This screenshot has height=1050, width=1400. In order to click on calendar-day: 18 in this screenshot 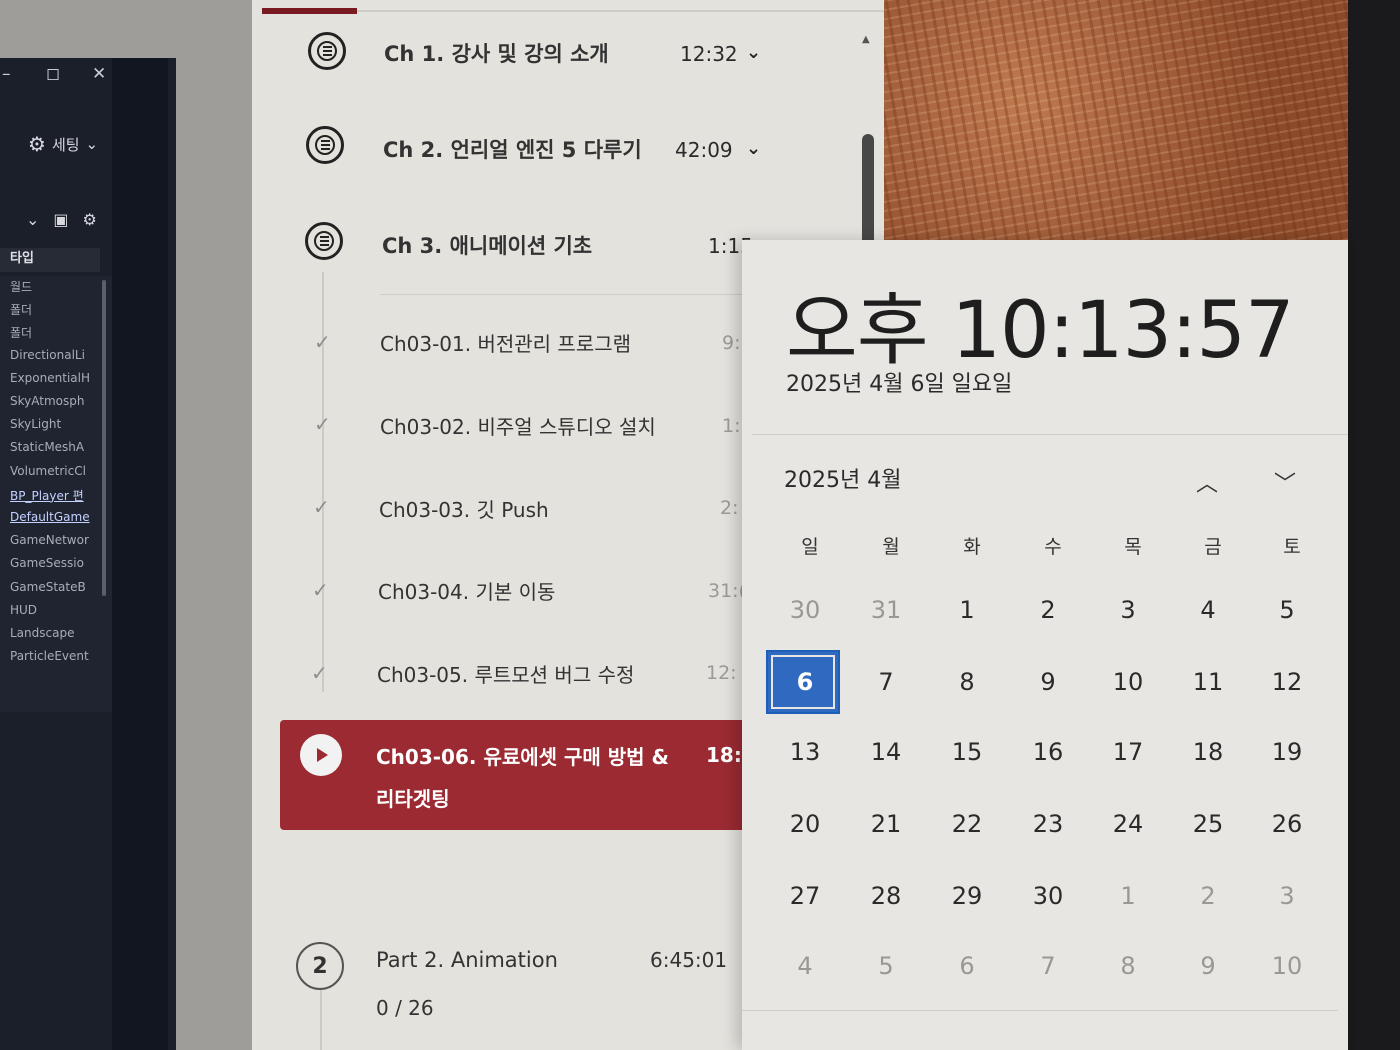, I will do `click(1208, 752)`.